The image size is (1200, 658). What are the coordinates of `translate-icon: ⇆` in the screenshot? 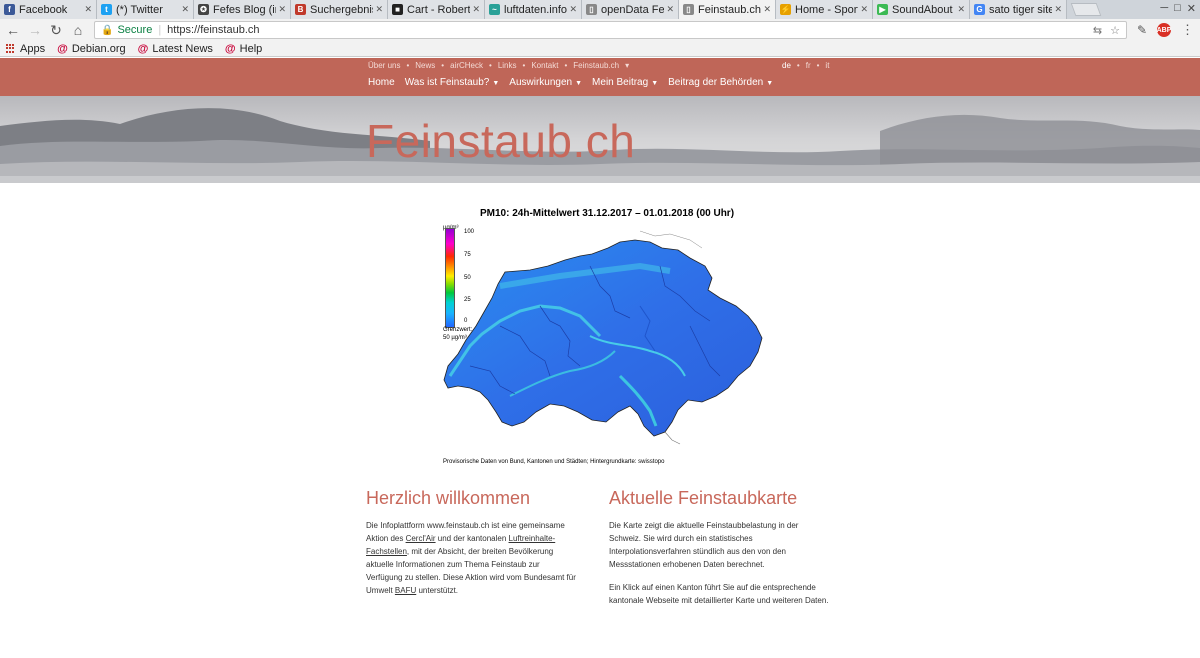 It's located at (1097, 30).